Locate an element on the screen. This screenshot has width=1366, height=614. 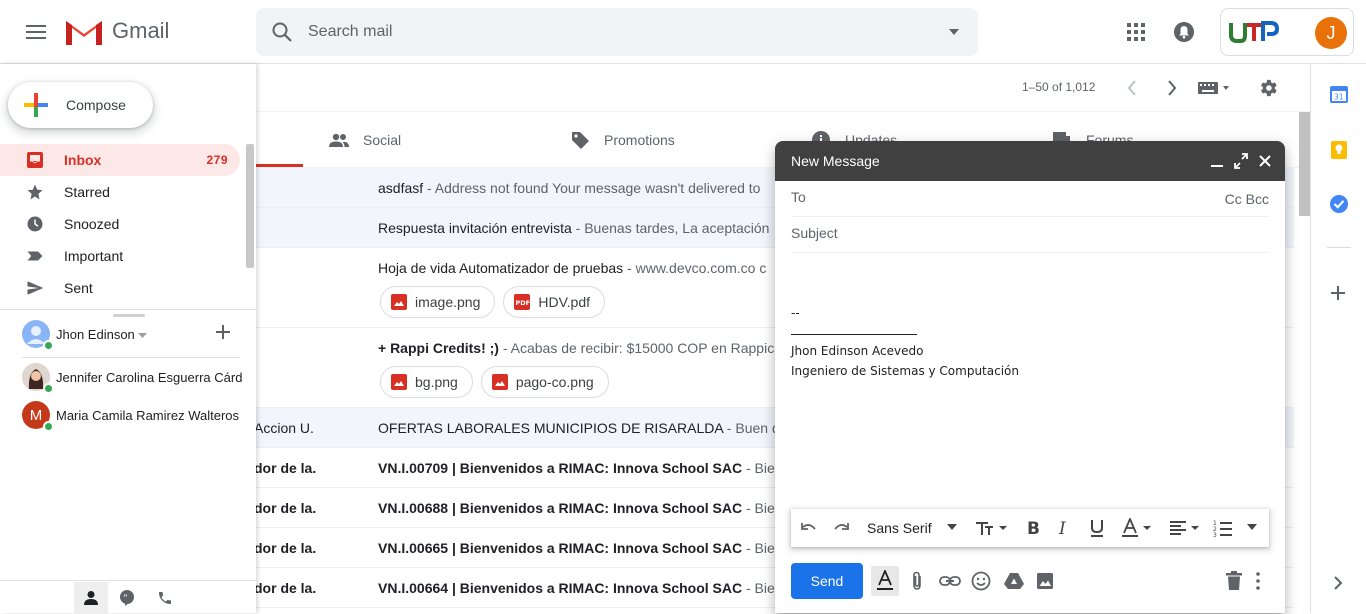
attachment-chip: image.png is located at coordinates (438, 302).